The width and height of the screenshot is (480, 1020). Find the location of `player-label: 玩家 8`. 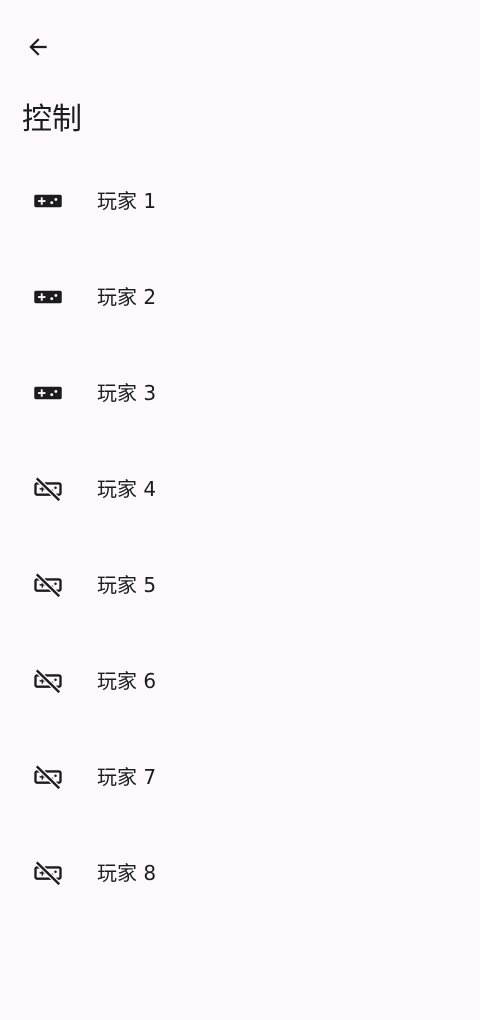

player-label: 玩家 8 is located at coordinates (127, 873).